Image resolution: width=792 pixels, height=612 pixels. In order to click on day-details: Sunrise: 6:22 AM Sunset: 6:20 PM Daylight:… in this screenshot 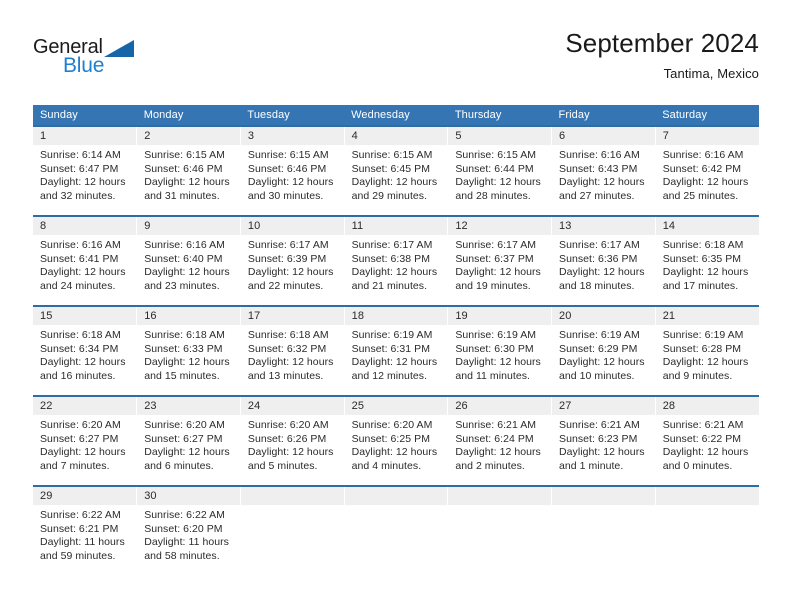, I will do `click(188, 534)`.